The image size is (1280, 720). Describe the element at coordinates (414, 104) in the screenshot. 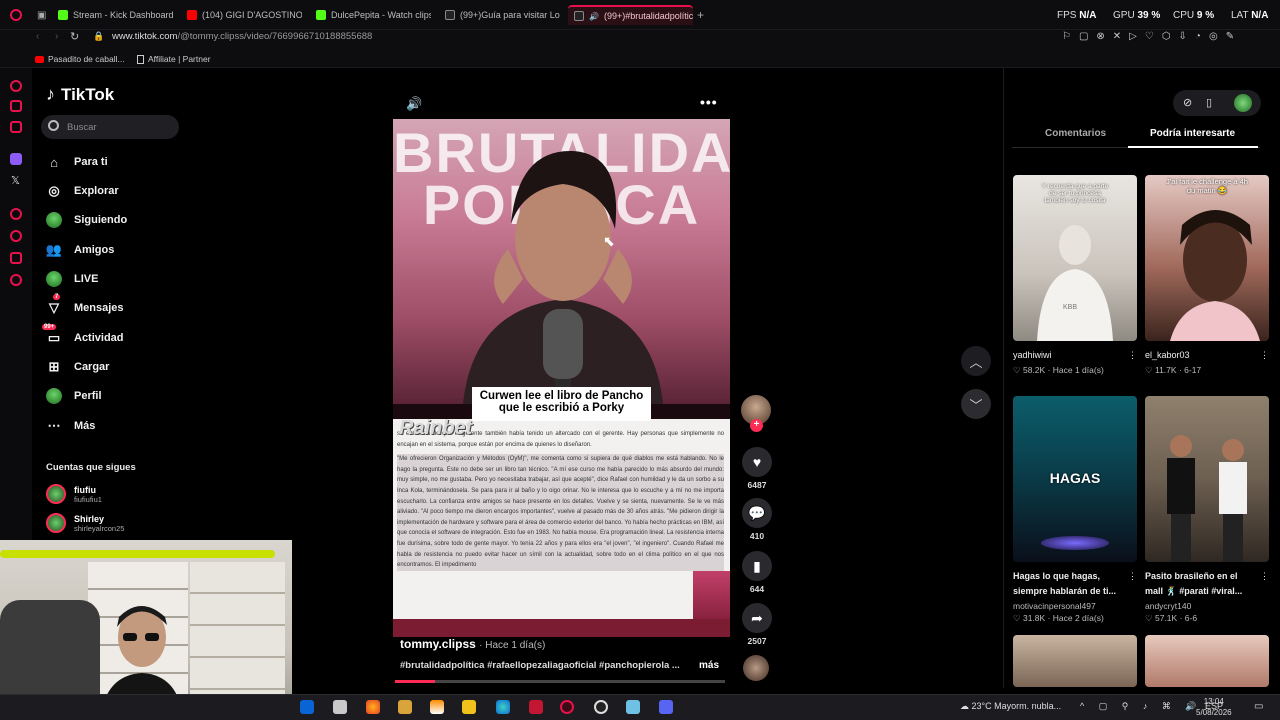

I see `volume-icon: 🔊` at that location.